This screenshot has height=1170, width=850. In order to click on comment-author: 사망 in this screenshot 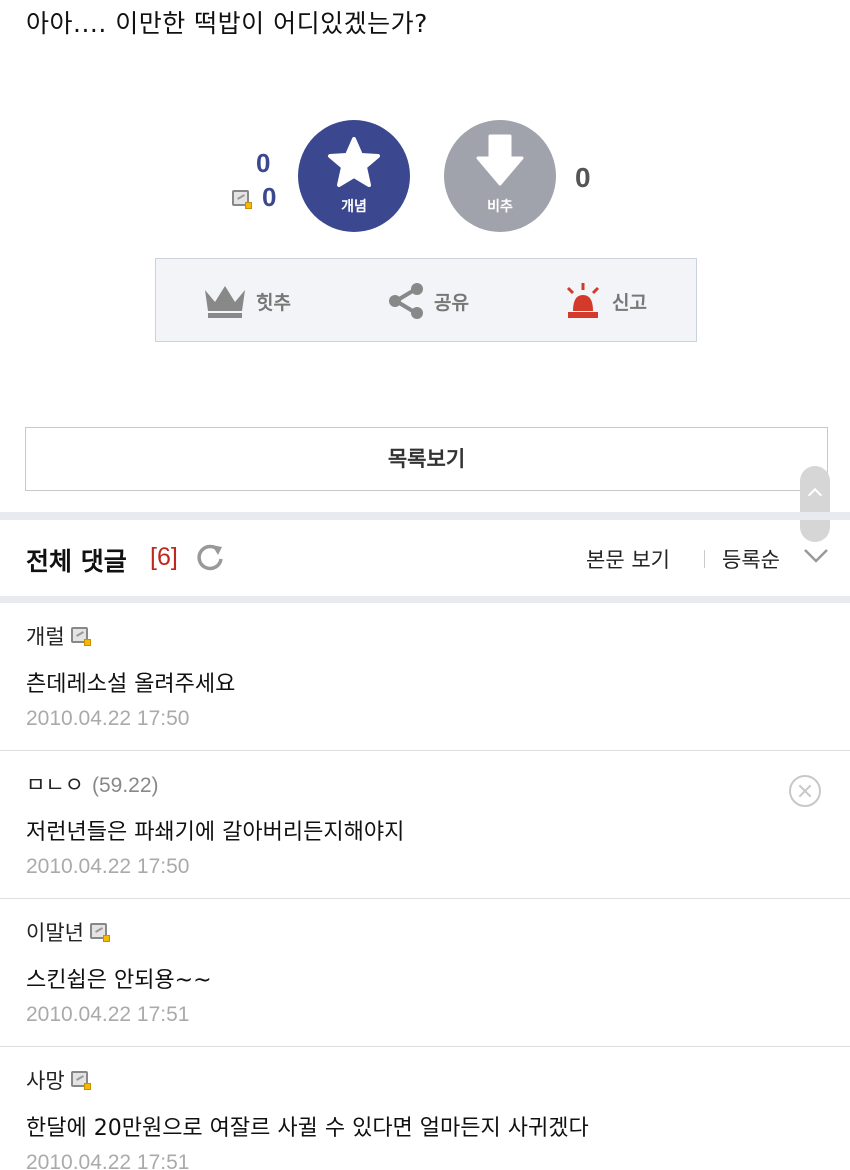, I will do `click(45, 1081)`.